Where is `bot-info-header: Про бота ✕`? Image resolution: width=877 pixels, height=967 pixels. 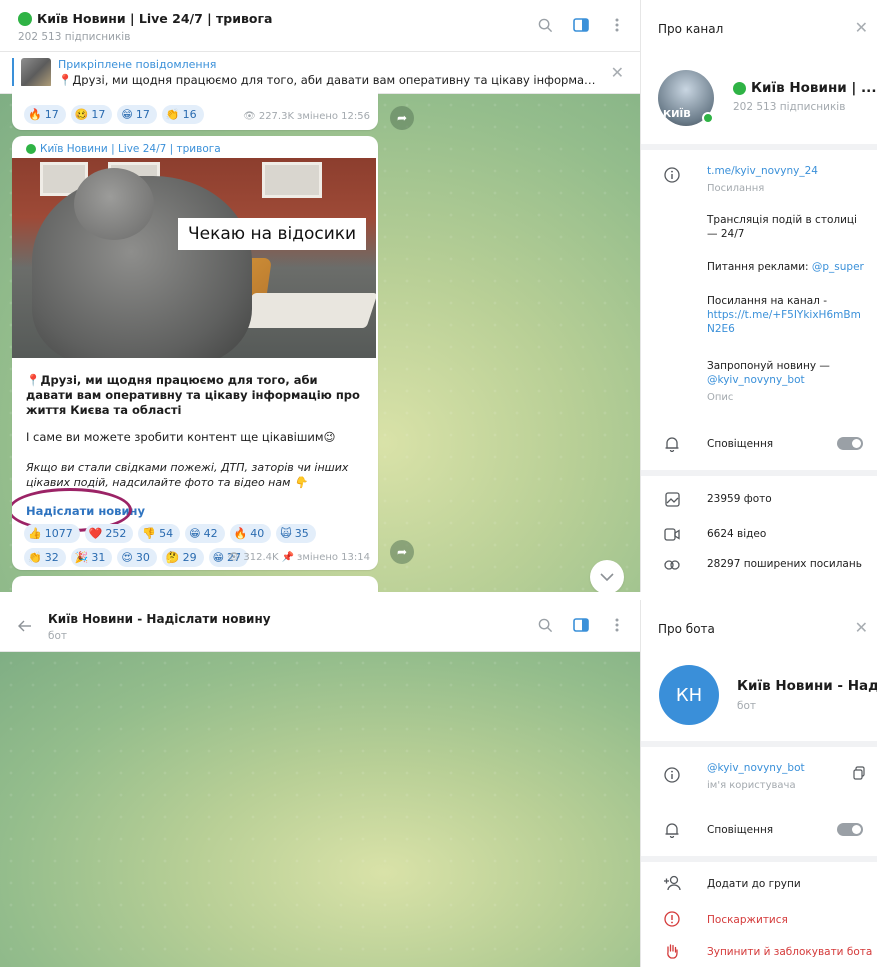 bot-info-header: Про бота ✕ is located at coordinates (759, 626).